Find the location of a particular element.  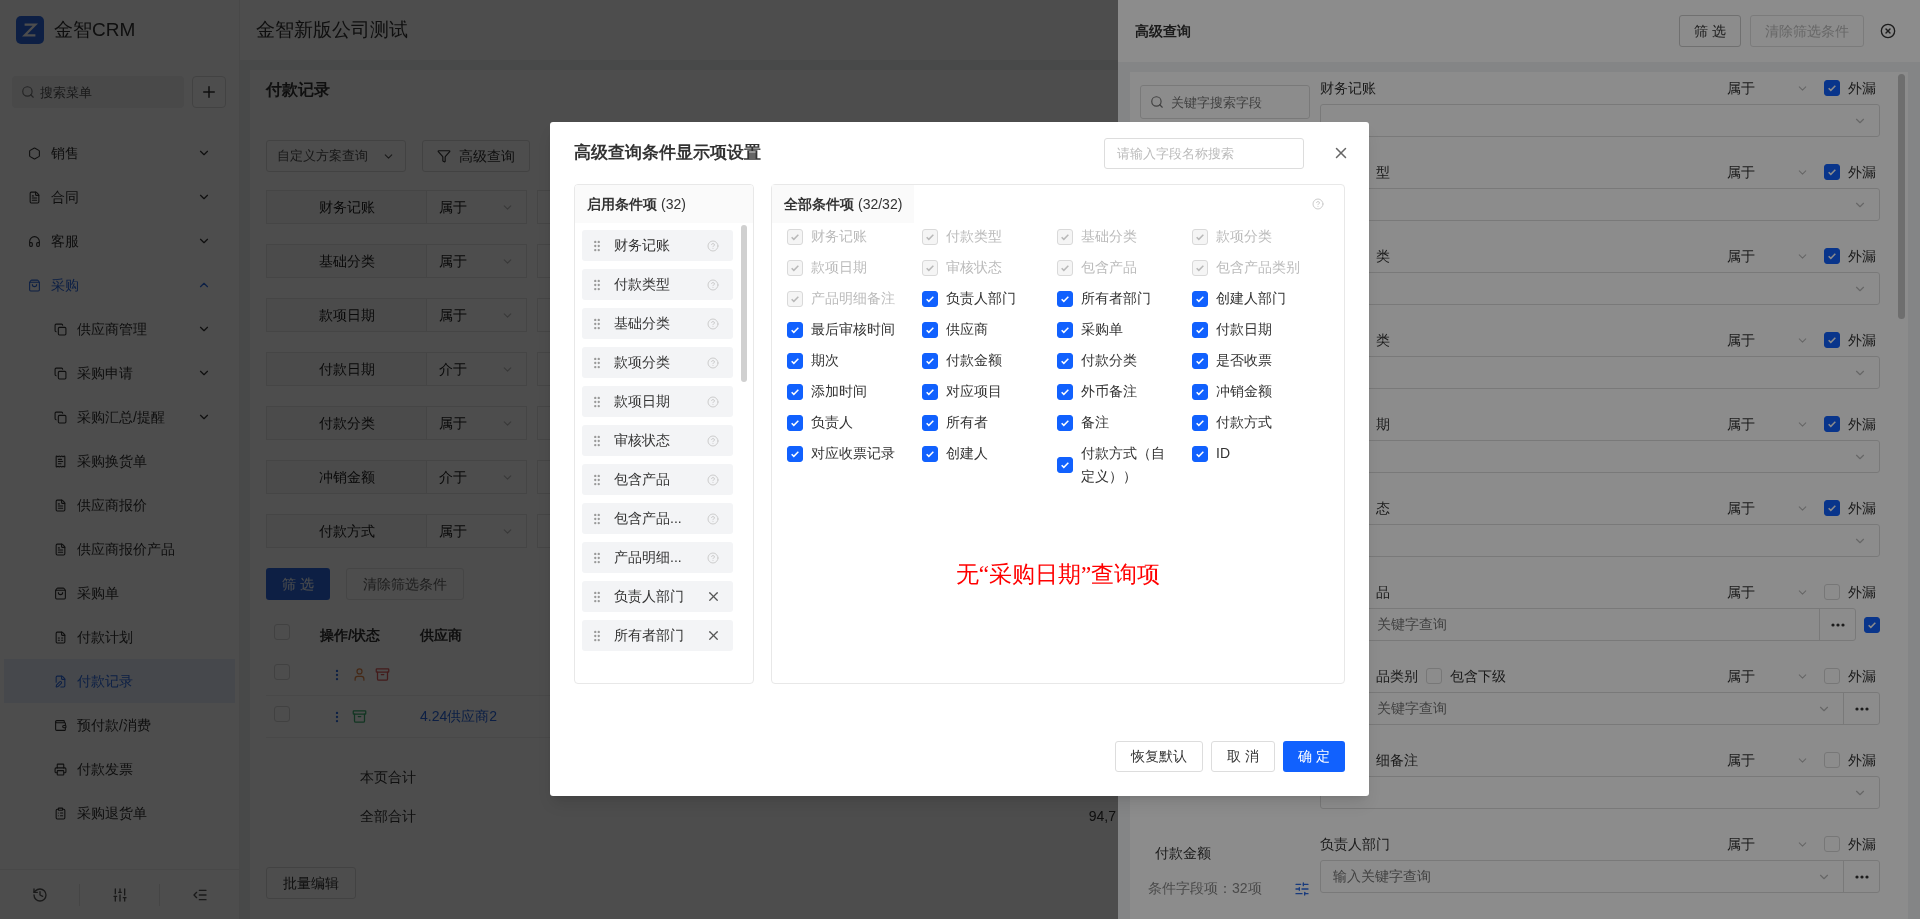

draggable-field: 审核状态 is located at coordinates (657, 440).